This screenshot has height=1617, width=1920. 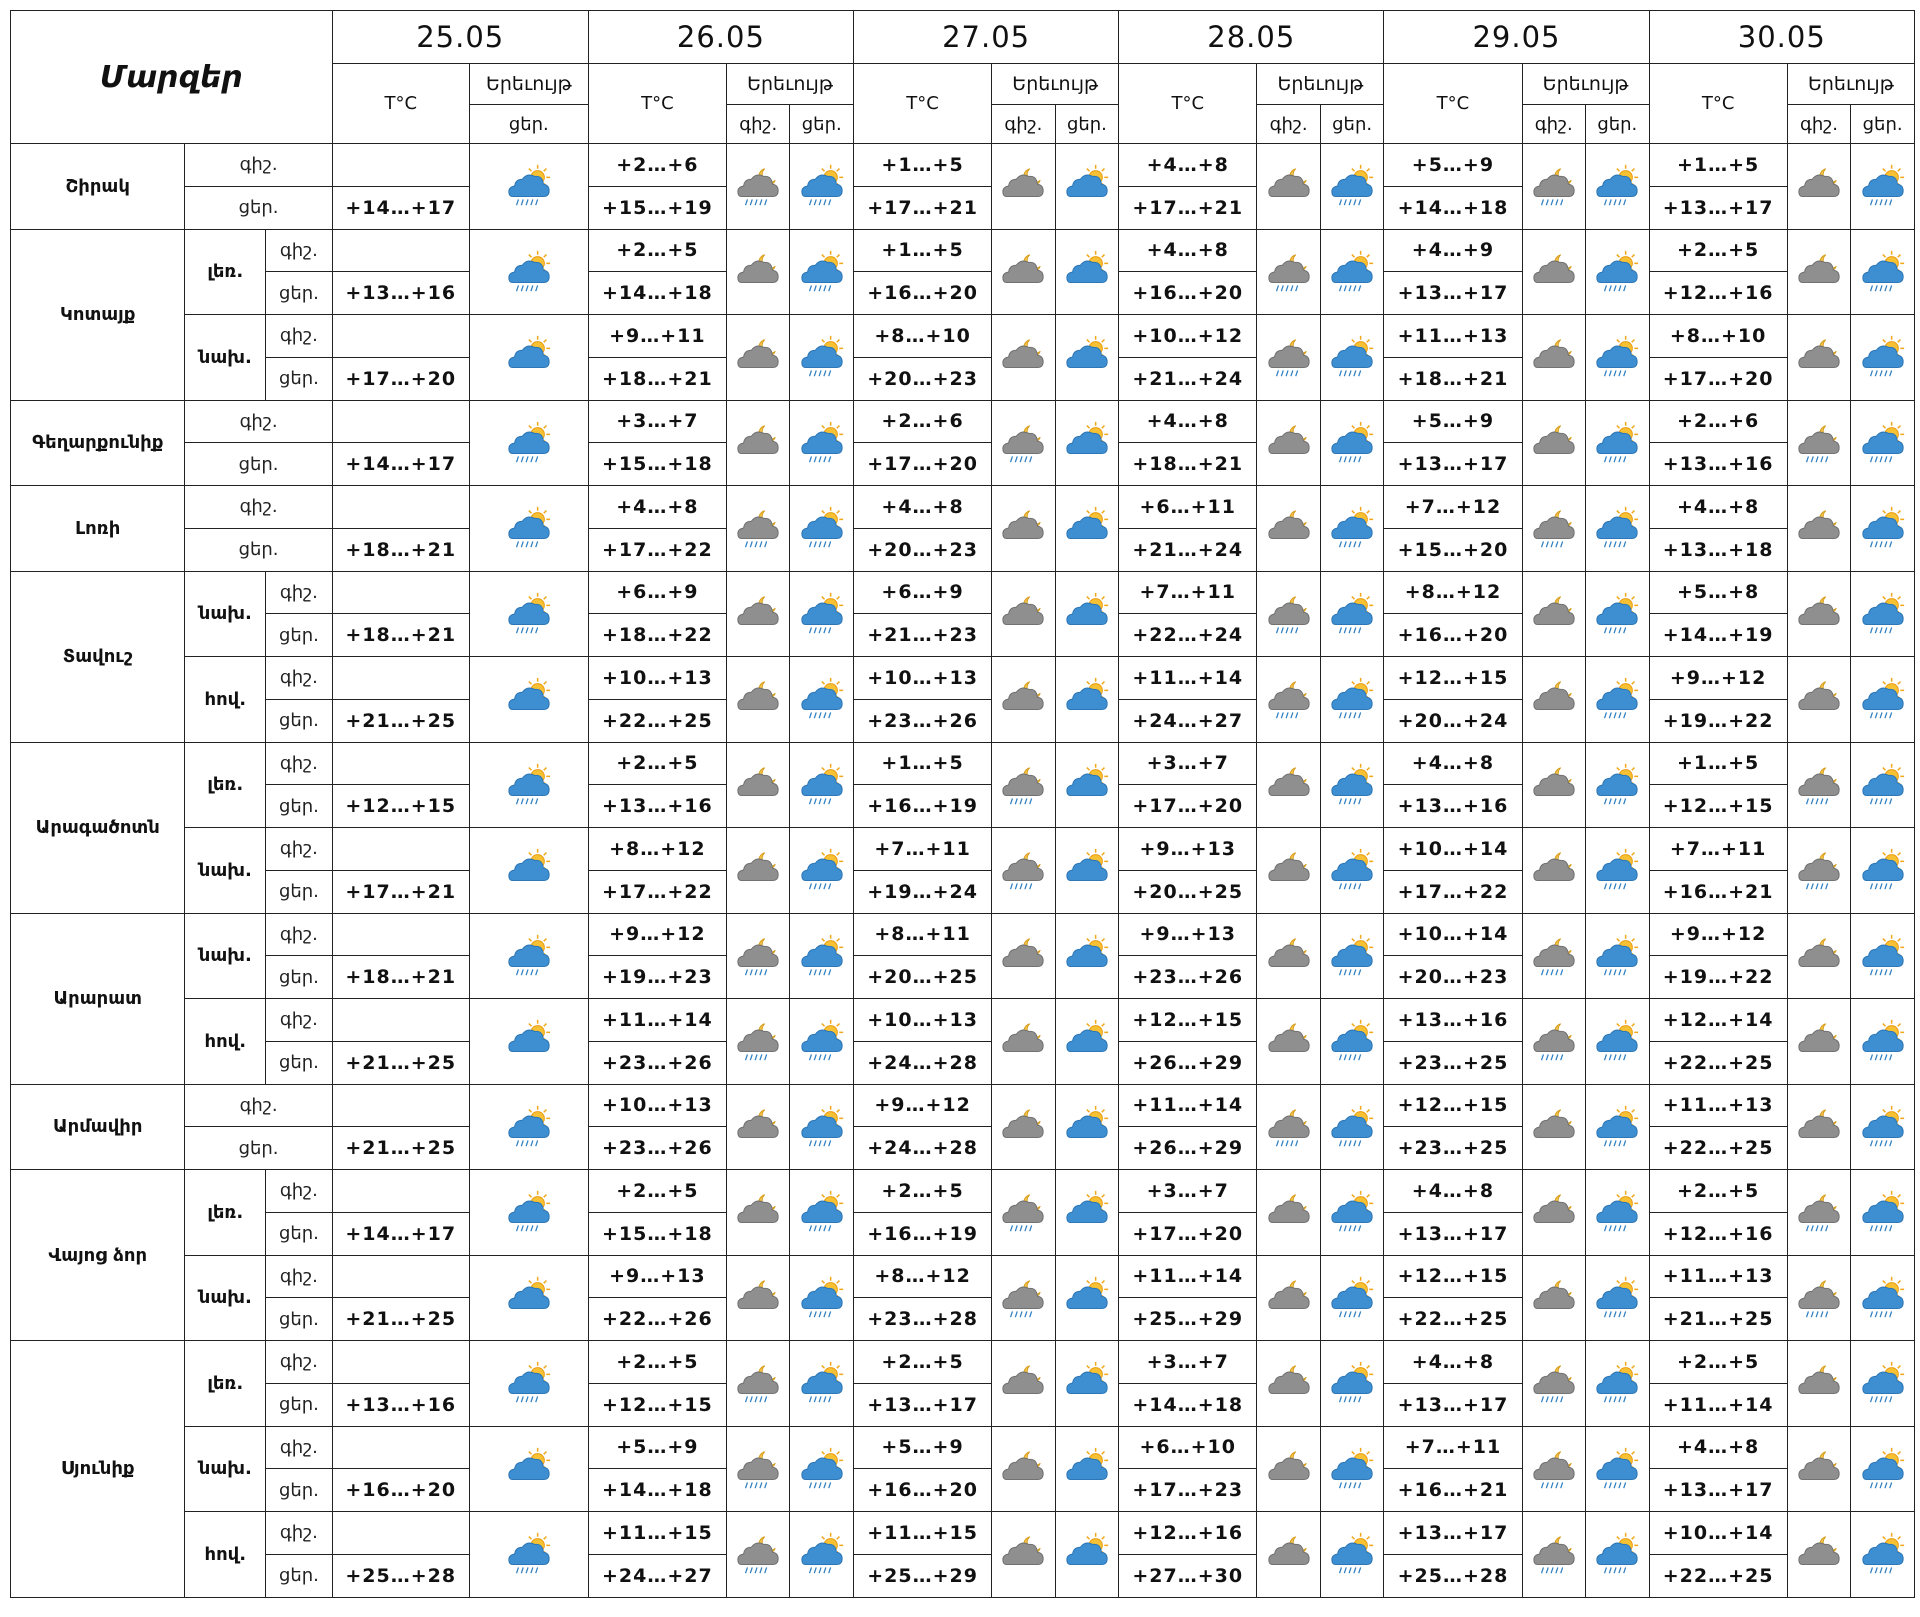 What do you see at coordinates (97, 314) in the screenshot?
I see `region-name: Կոտայք` at bounding box center [97, 314].